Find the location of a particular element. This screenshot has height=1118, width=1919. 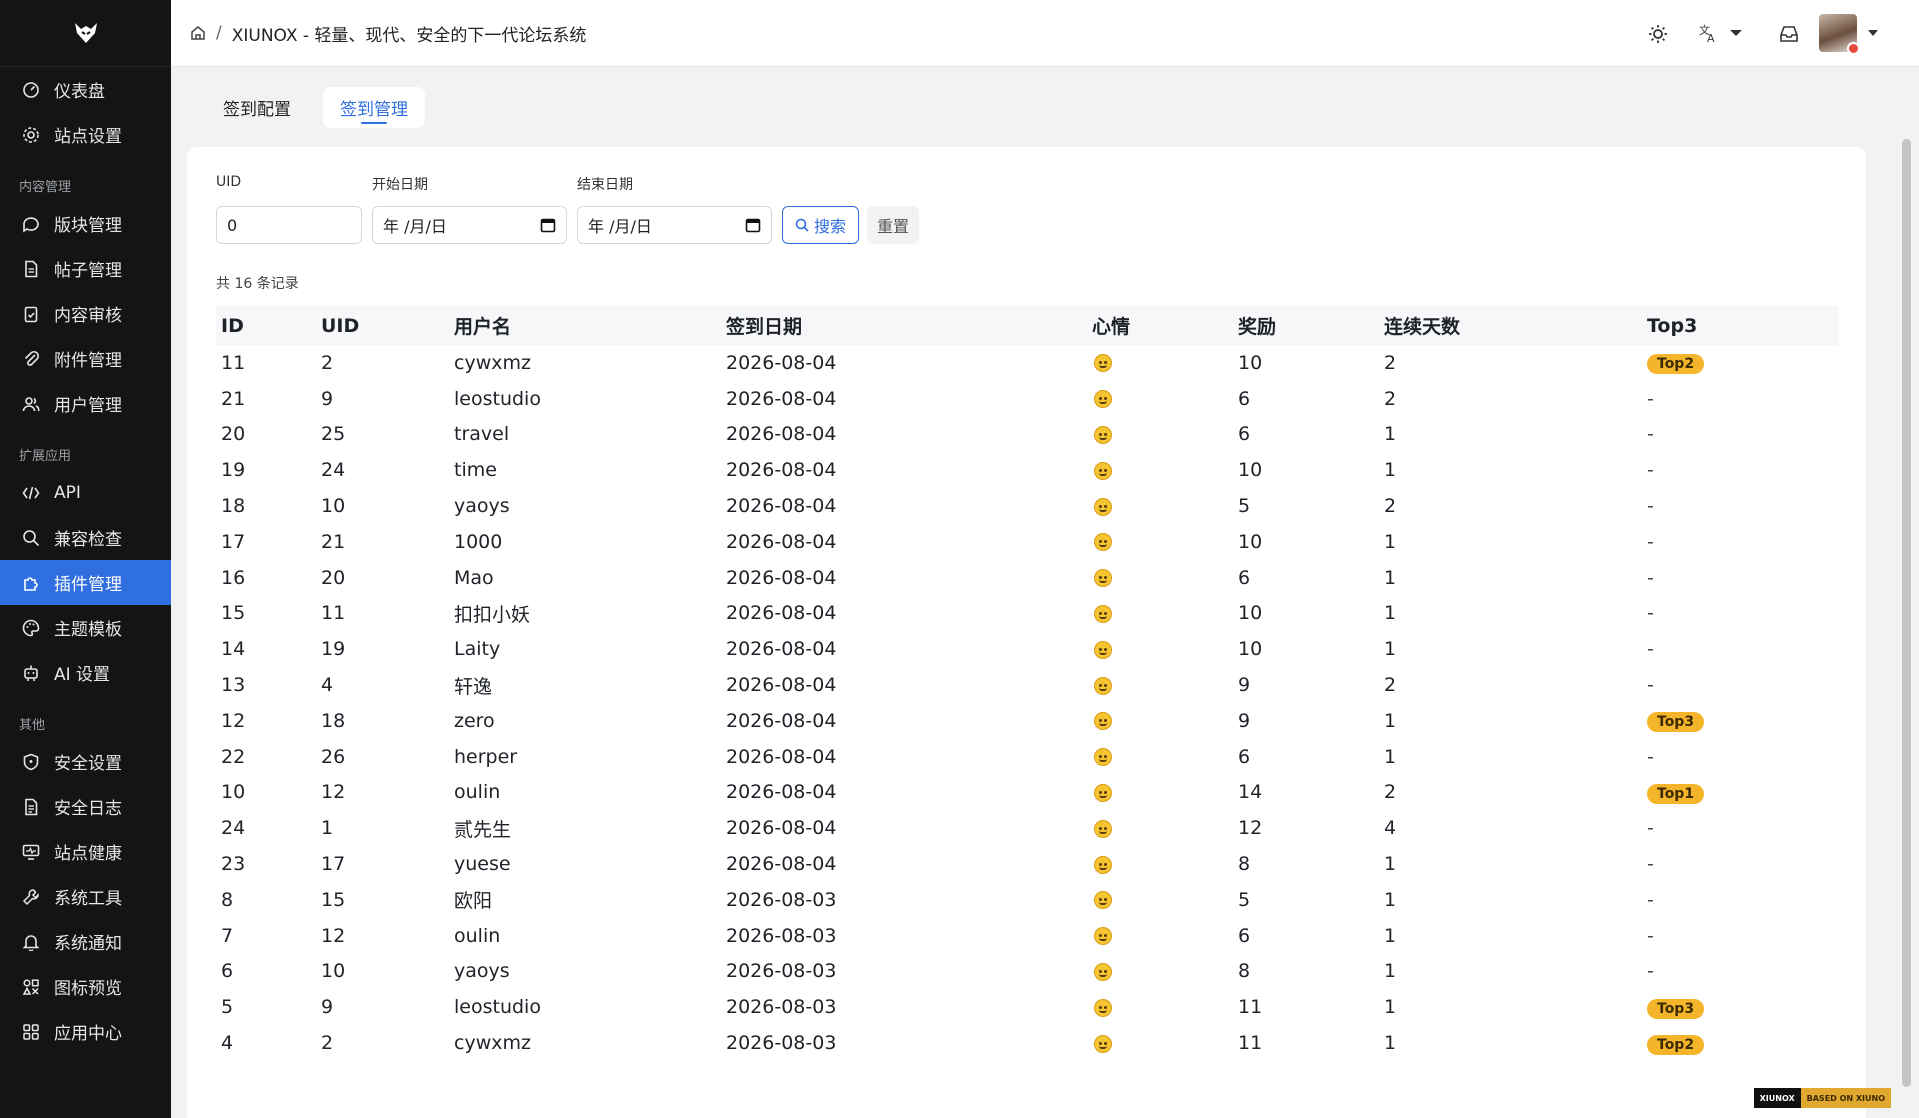

sidebar-item-wrench: 系统工具 is located at coordinates (85, 896).